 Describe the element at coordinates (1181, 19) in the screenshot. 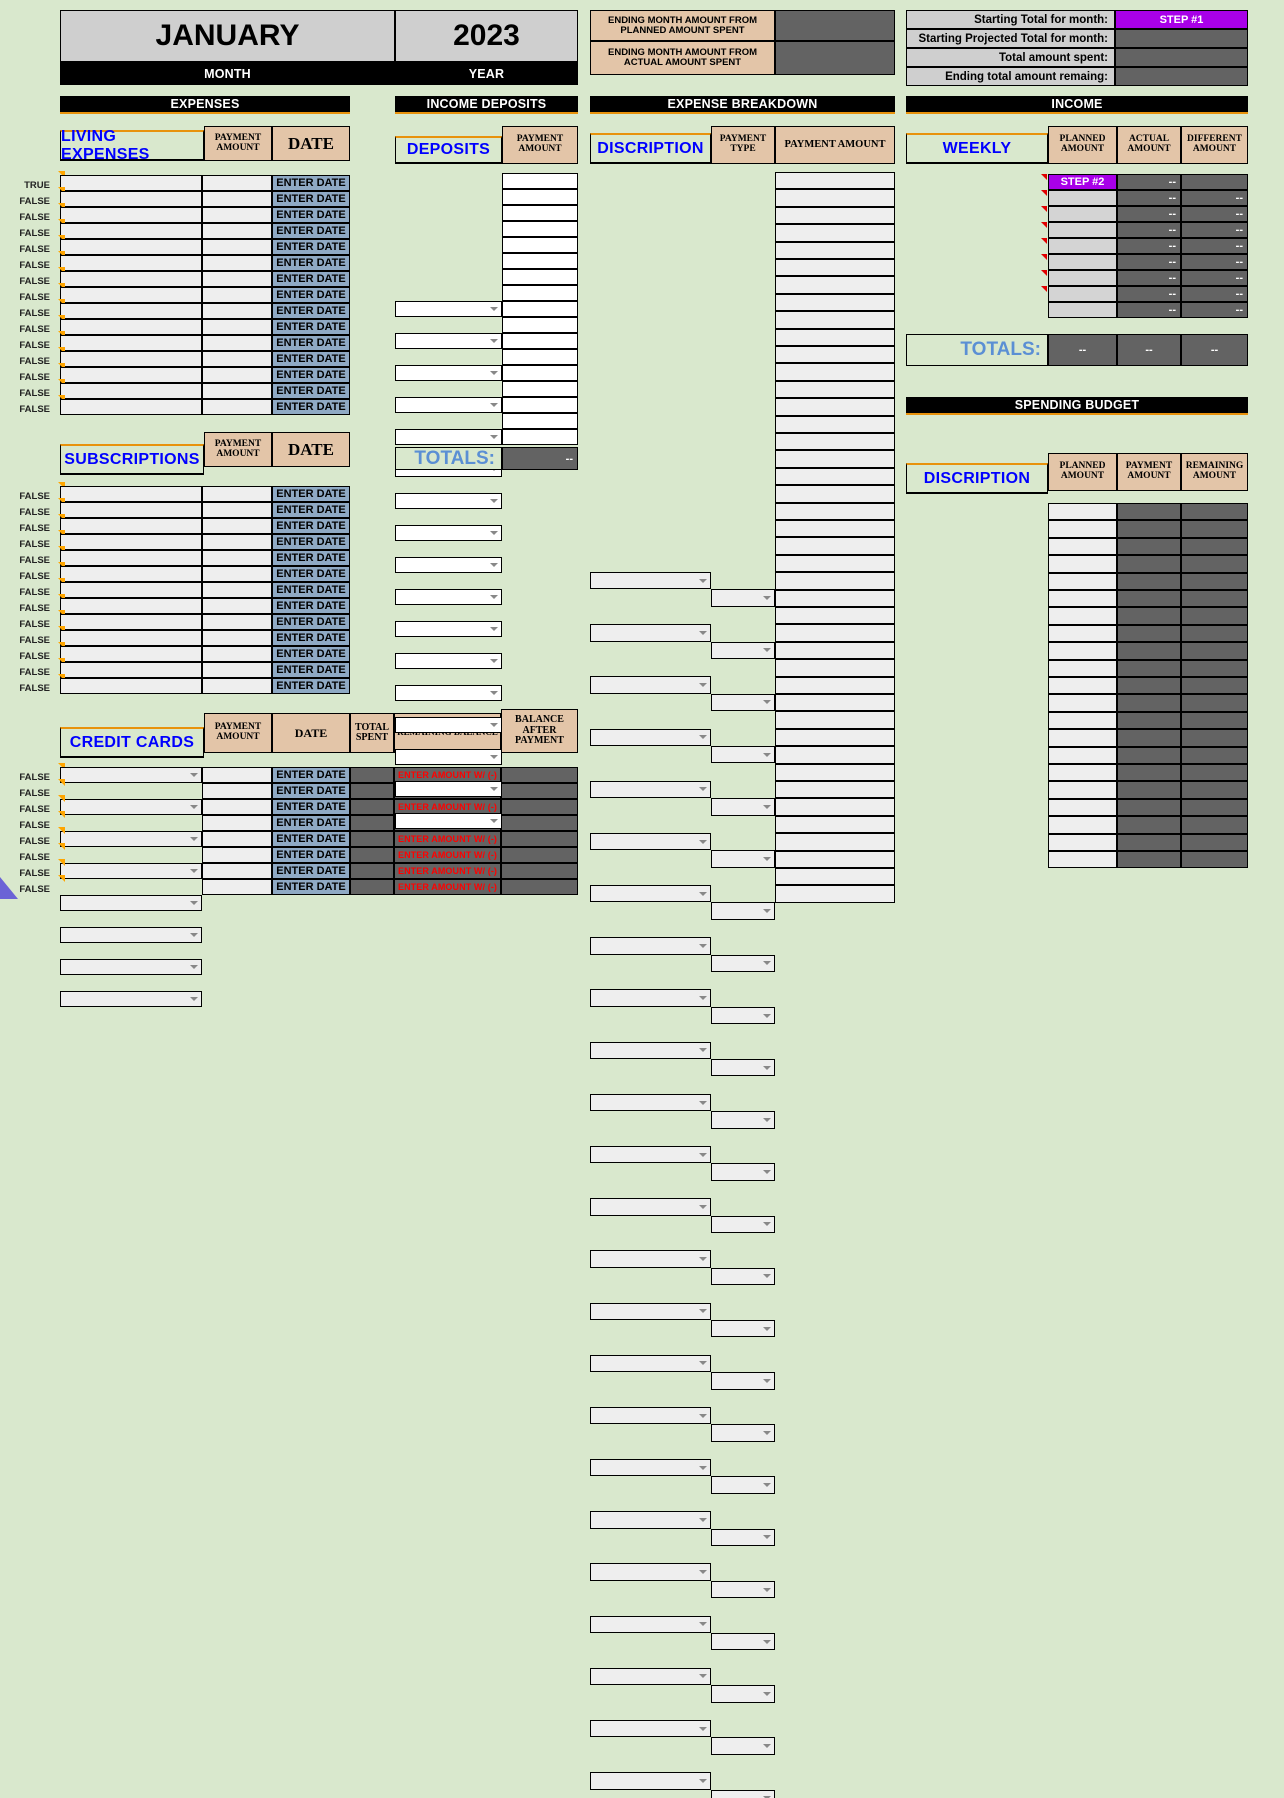

I see `step-1-badge: STEP #1` at that location.